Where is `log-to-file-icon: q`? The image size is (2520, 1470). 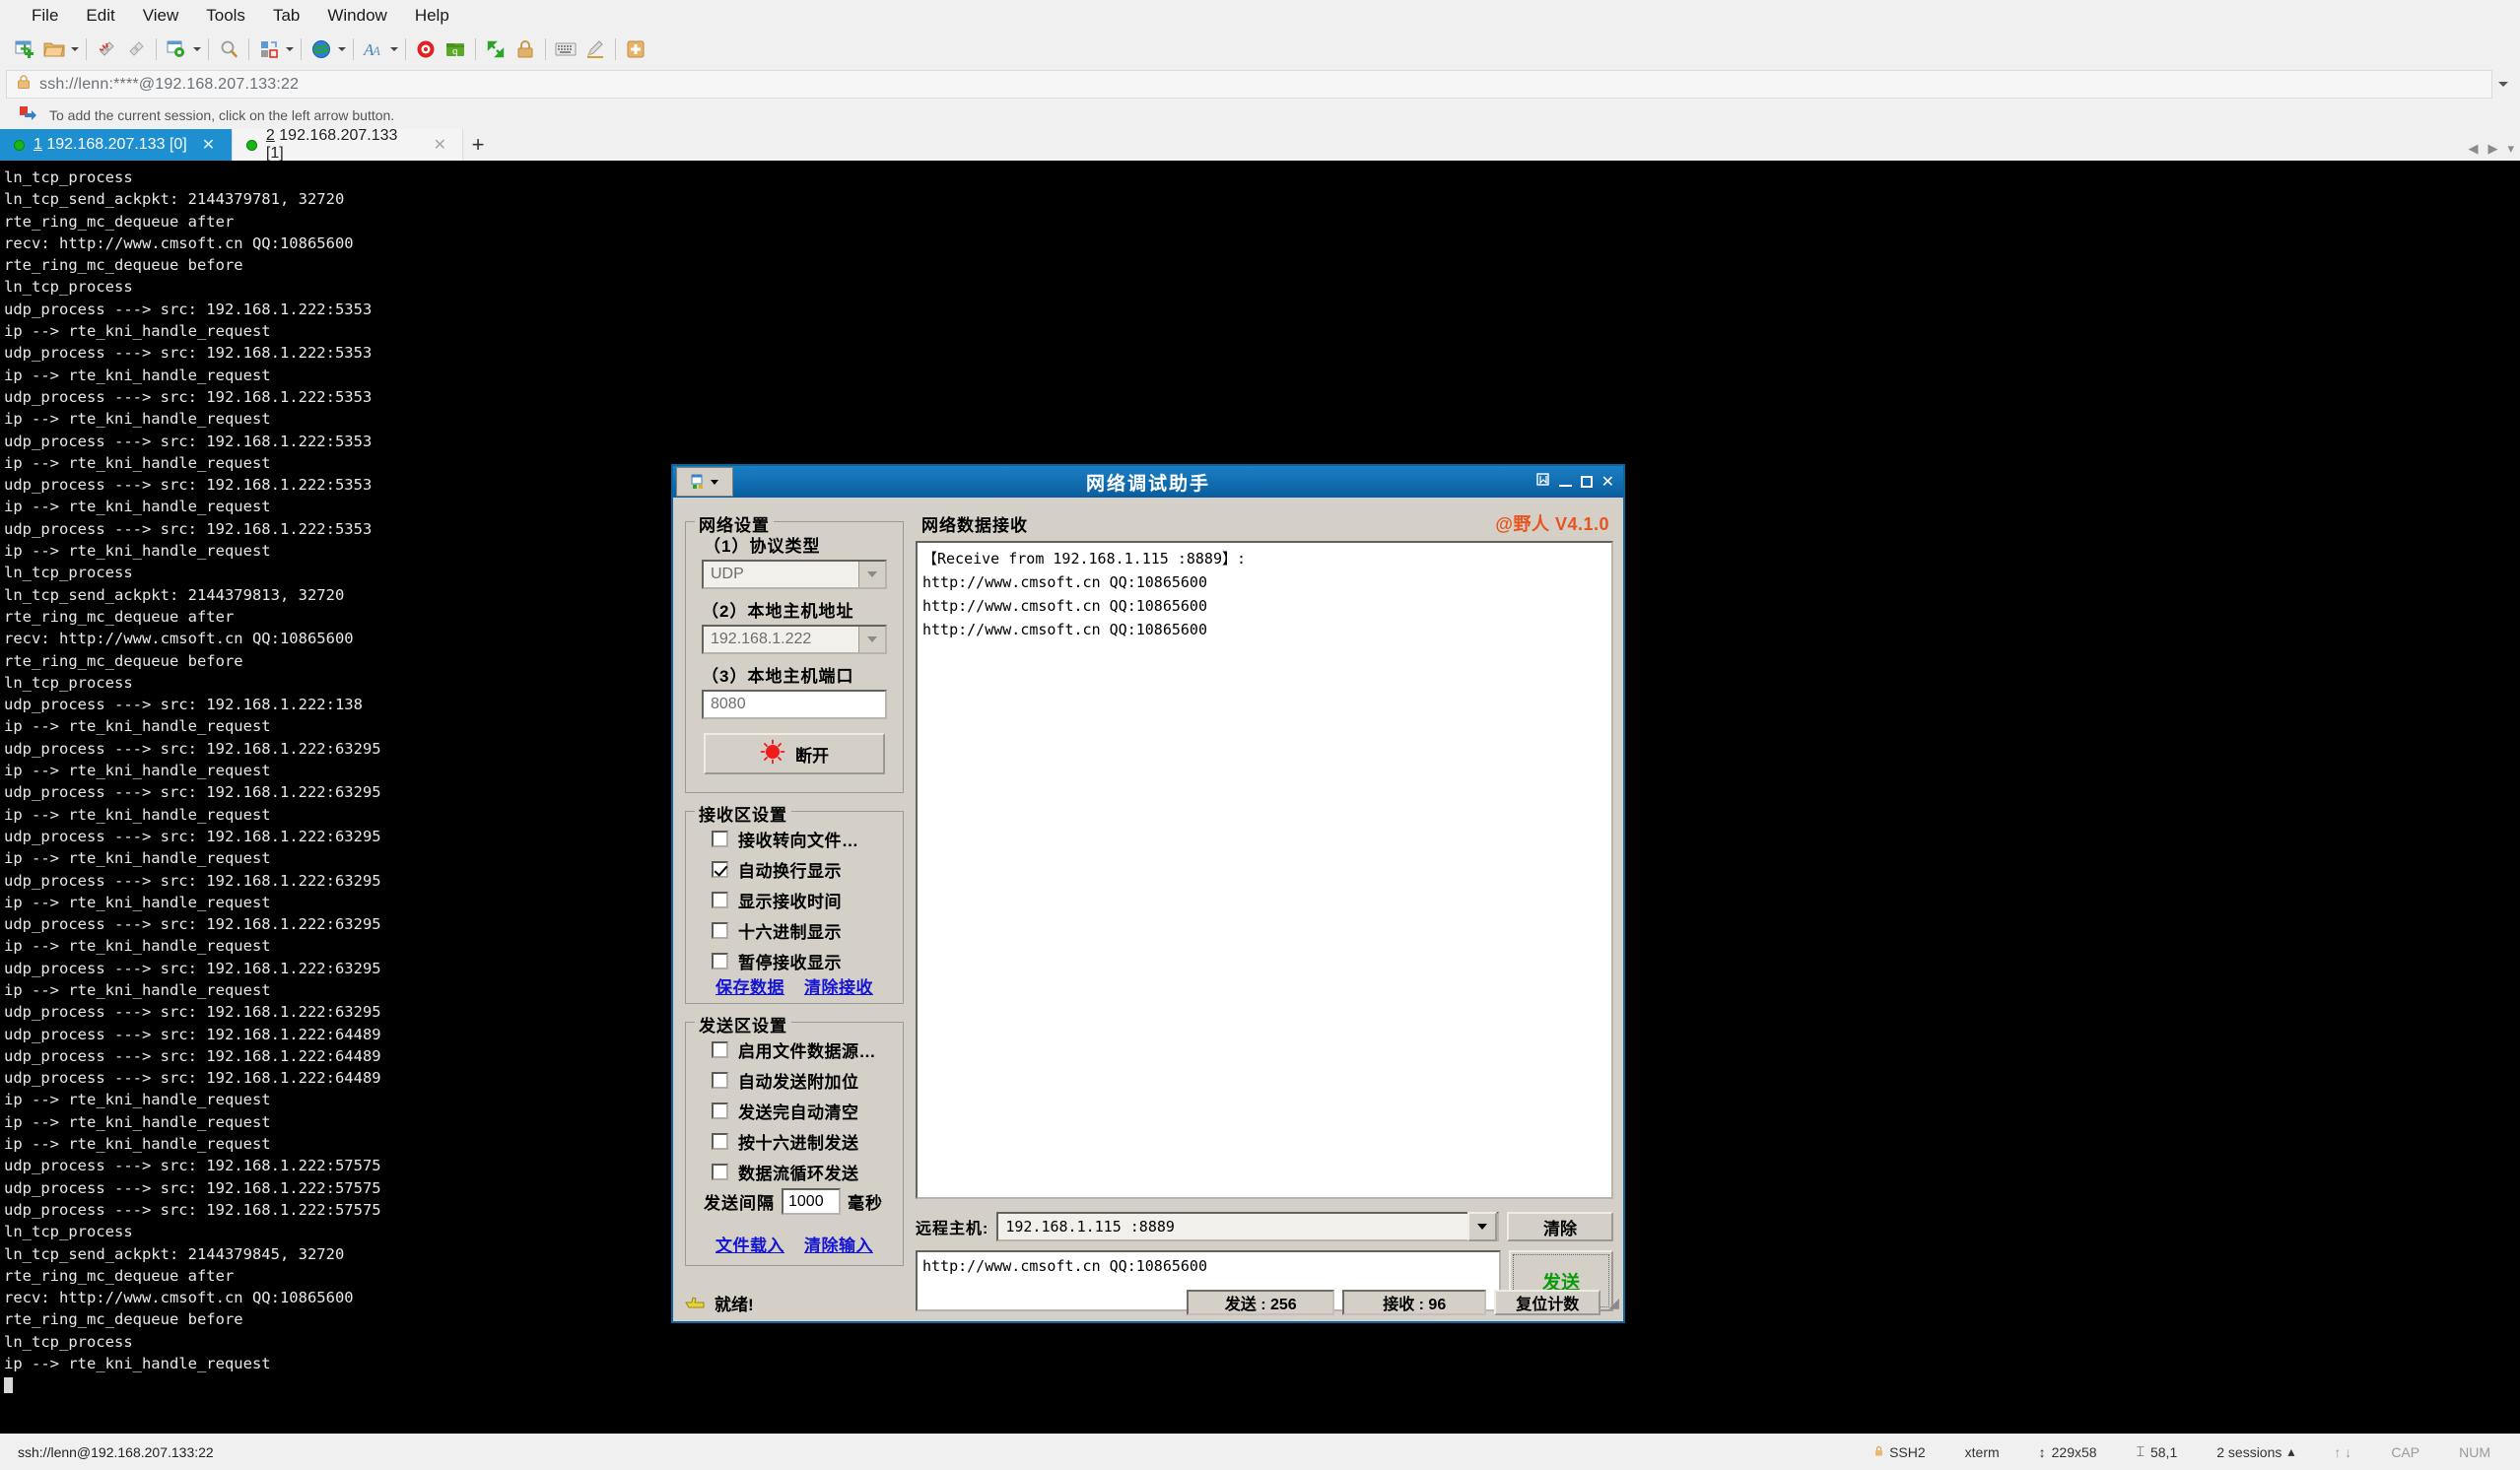
log-to-file-icon: q is located at coordinates (455, 49).